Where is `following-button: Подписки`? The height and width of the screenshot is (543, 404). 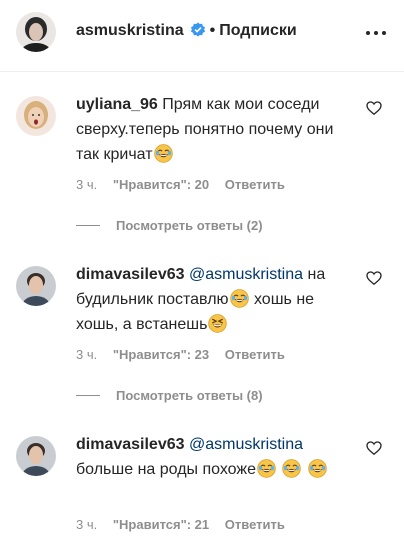 following-button: Подписки is located at coordinates (257, 30).